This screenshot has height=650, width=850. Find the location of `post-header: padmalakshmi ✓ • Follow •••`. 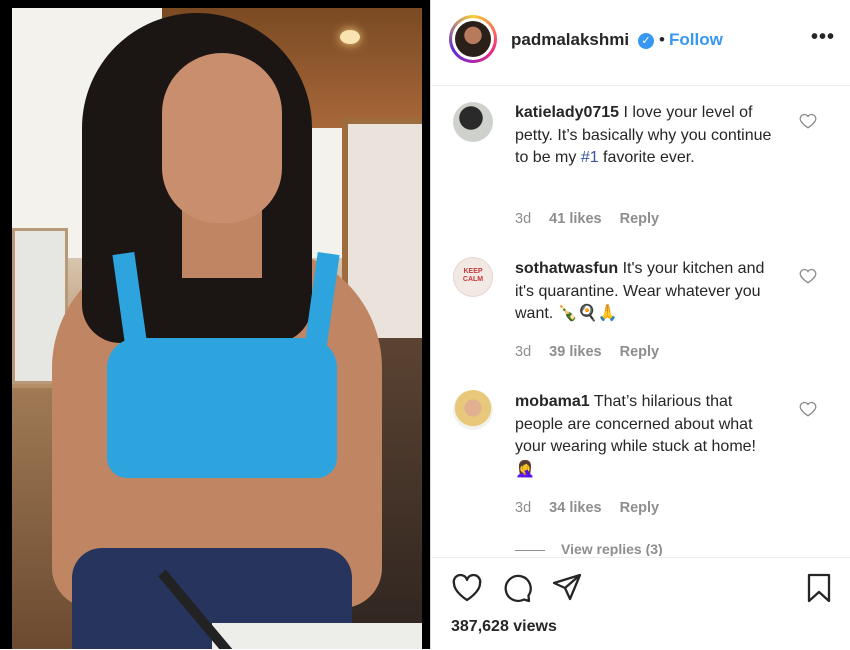

post-header: padmalakshmi ✓ • Follow ••• is located at coordinates (640, 43).